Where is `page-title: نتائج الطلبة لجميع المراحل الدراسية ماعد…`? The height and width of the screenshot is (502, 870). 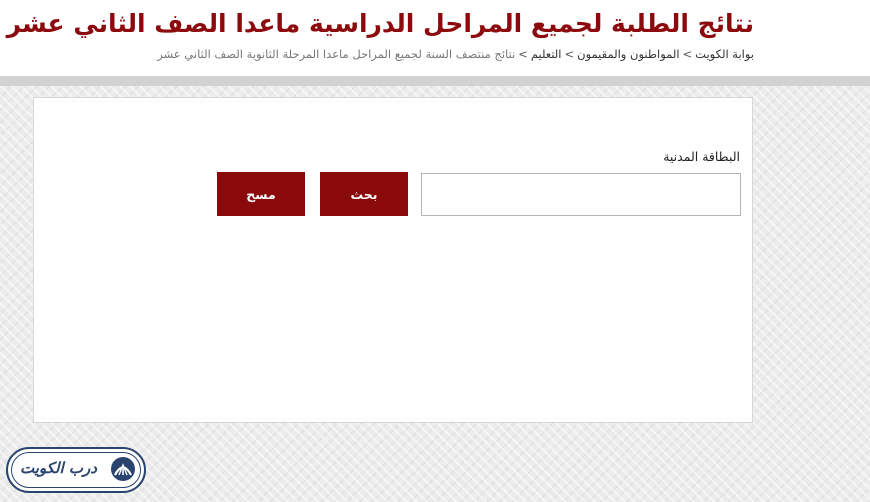 page-title: نتائج الطلبة لجميع المراحل الدراسية ماعد… is located at coordinates (380, 23).